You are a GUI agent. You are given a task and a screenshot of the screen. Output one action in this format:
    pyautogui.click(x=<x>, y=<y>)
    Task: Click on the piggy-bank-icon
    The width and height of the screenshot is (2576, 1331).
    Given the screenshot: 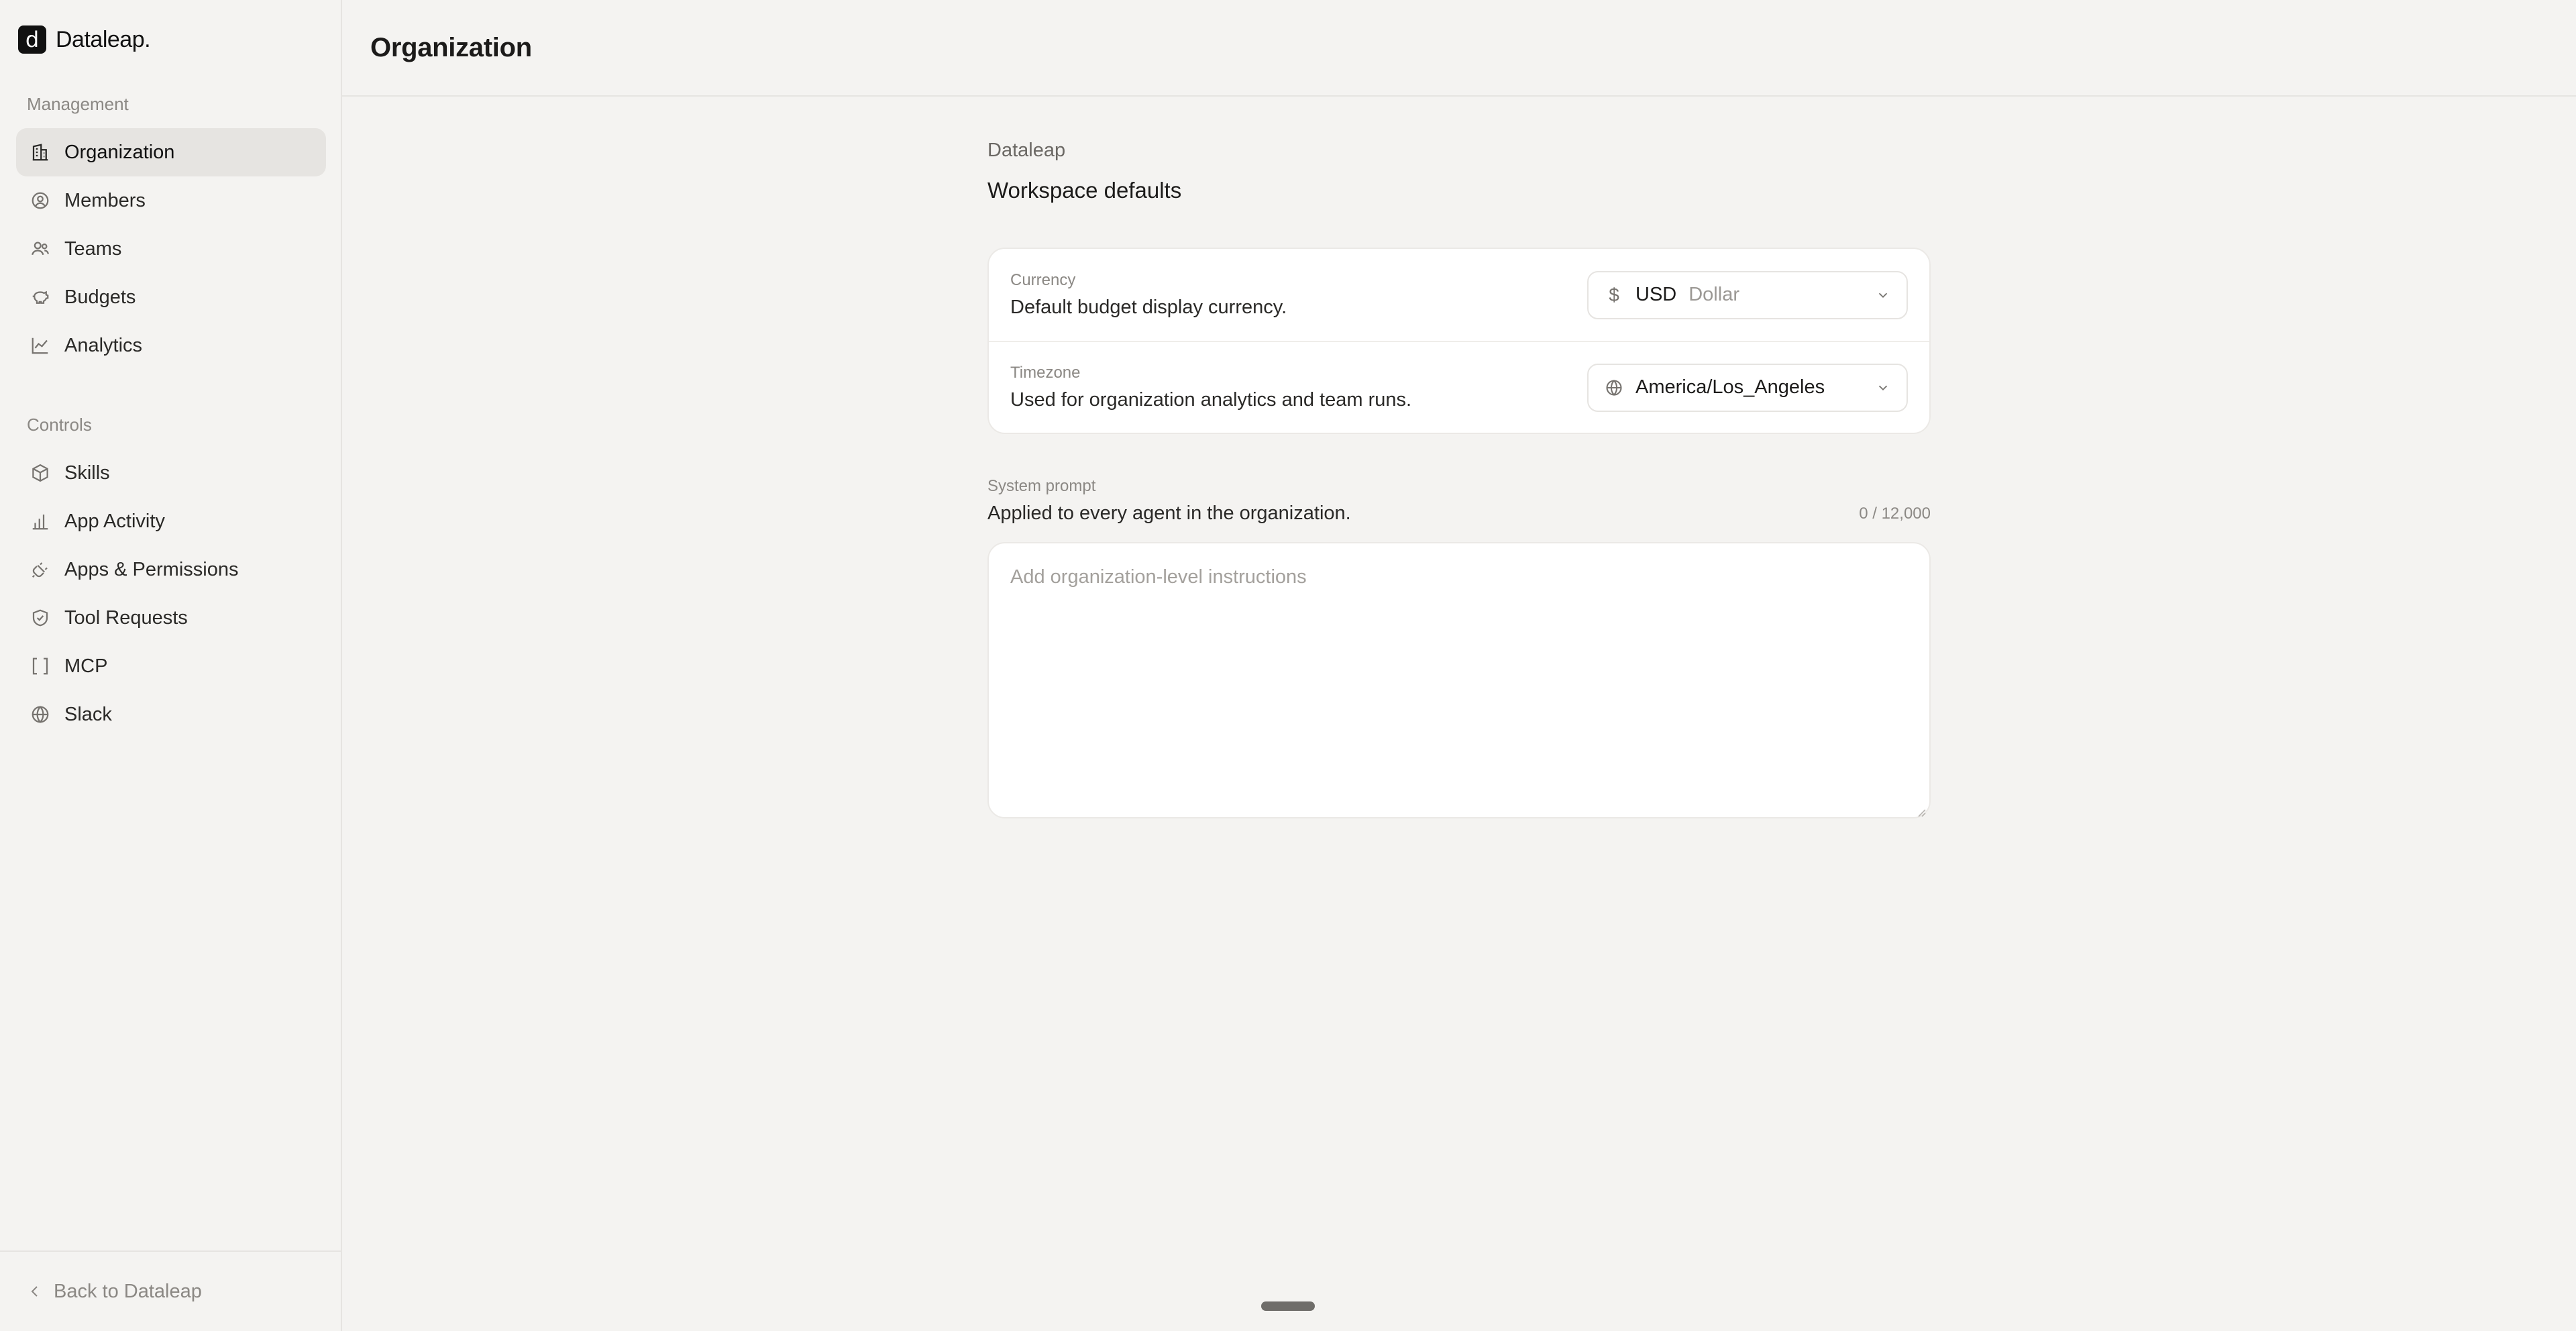 What is the action you would take?
    pyautogui.click(x=40, y=297)
    